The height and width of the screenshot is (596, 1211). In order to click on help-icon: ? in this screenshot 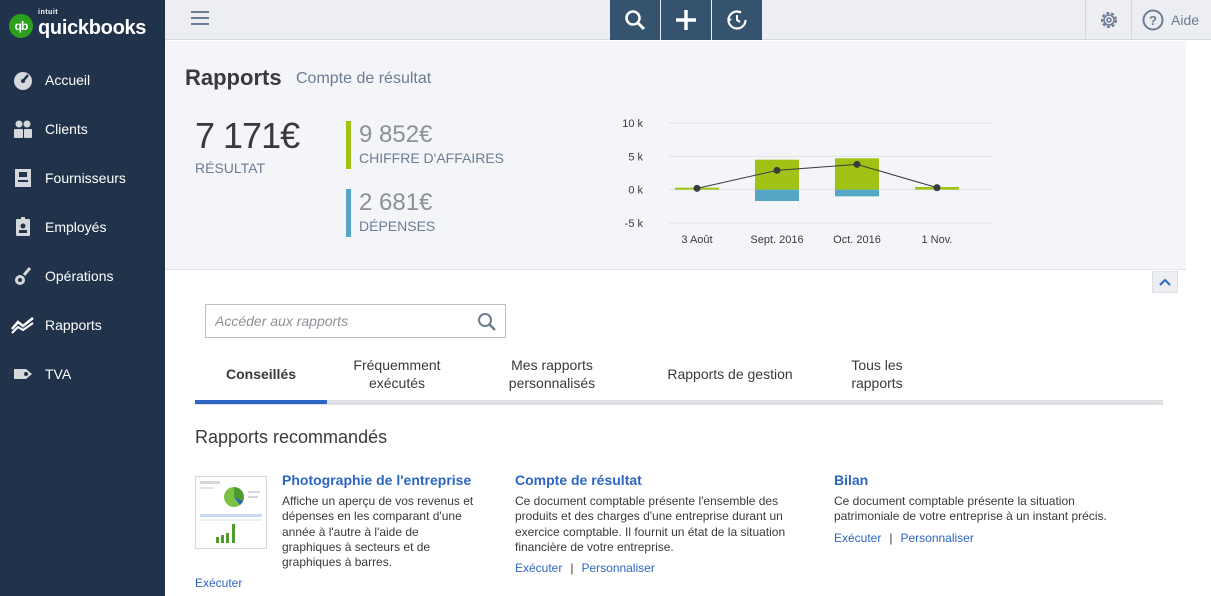, I will do `click(1153, 20)`.